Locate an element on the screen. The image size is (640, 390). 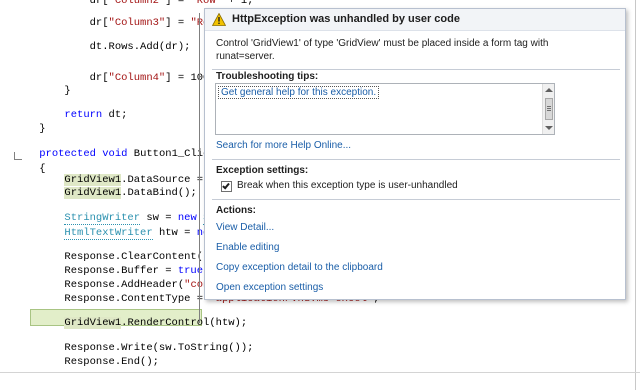
scroll-thumb is located at coordinates (549, 109).